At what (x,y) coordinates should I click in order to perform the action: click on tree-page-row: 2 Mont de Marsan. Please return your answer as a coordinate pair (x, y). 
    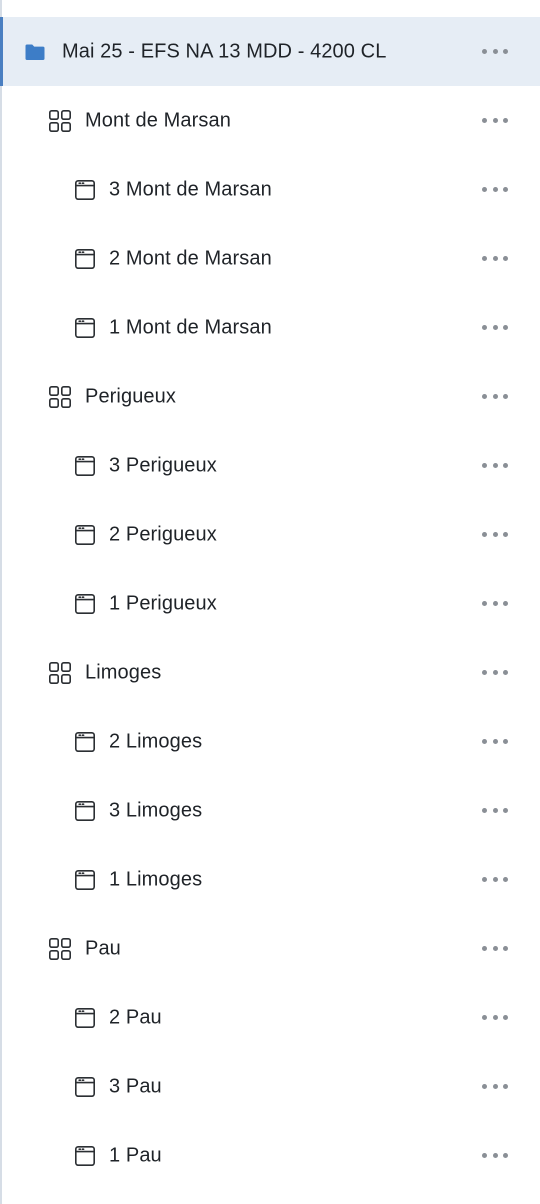
    Looking at the image, I should click on (271, 258).